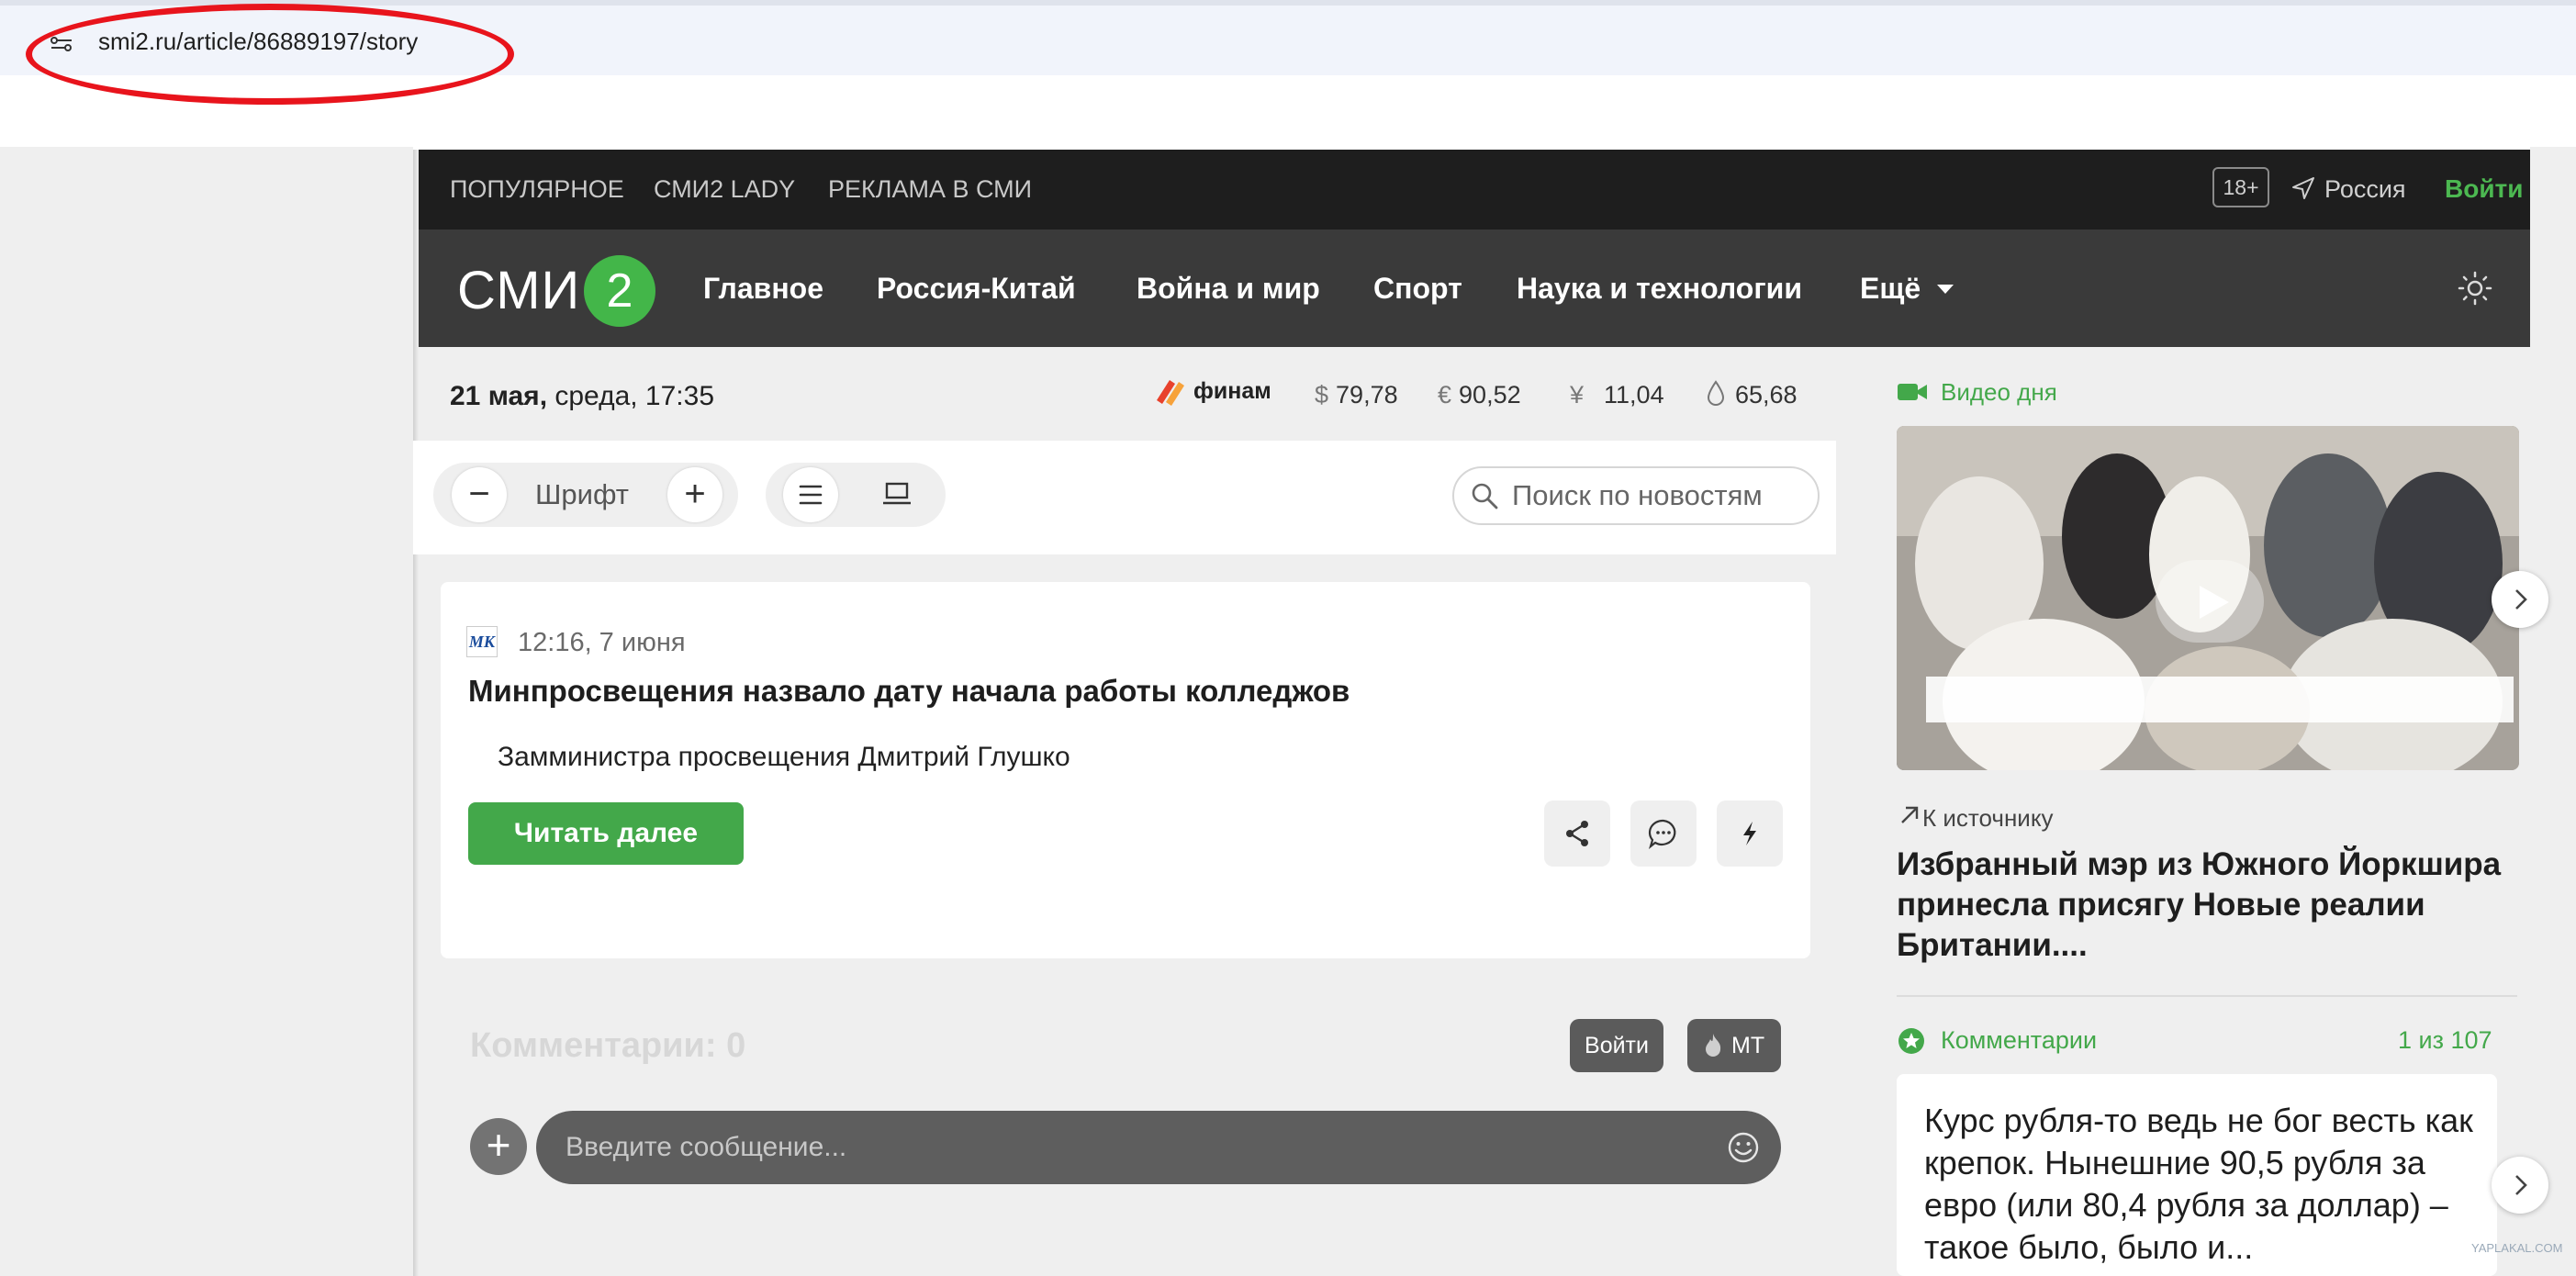 The width and height of the screenshot is (2576, 1276). What do you see at coordinates (1713, 1045) in the screenshot?
I see `fire-icon` at bounding box center [1713, 1045].